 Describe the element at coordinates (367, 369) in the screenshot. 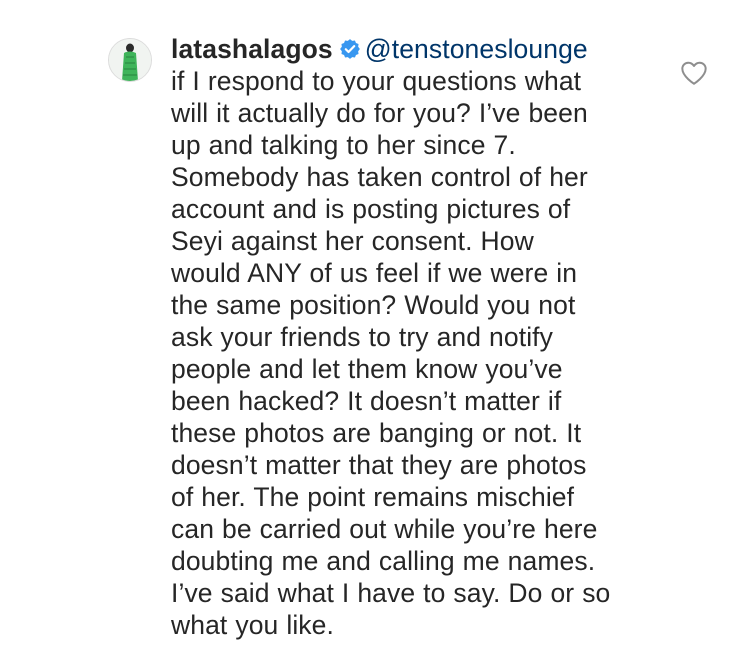

I see `comment-text-line: people and let them know you’ve` at that location.